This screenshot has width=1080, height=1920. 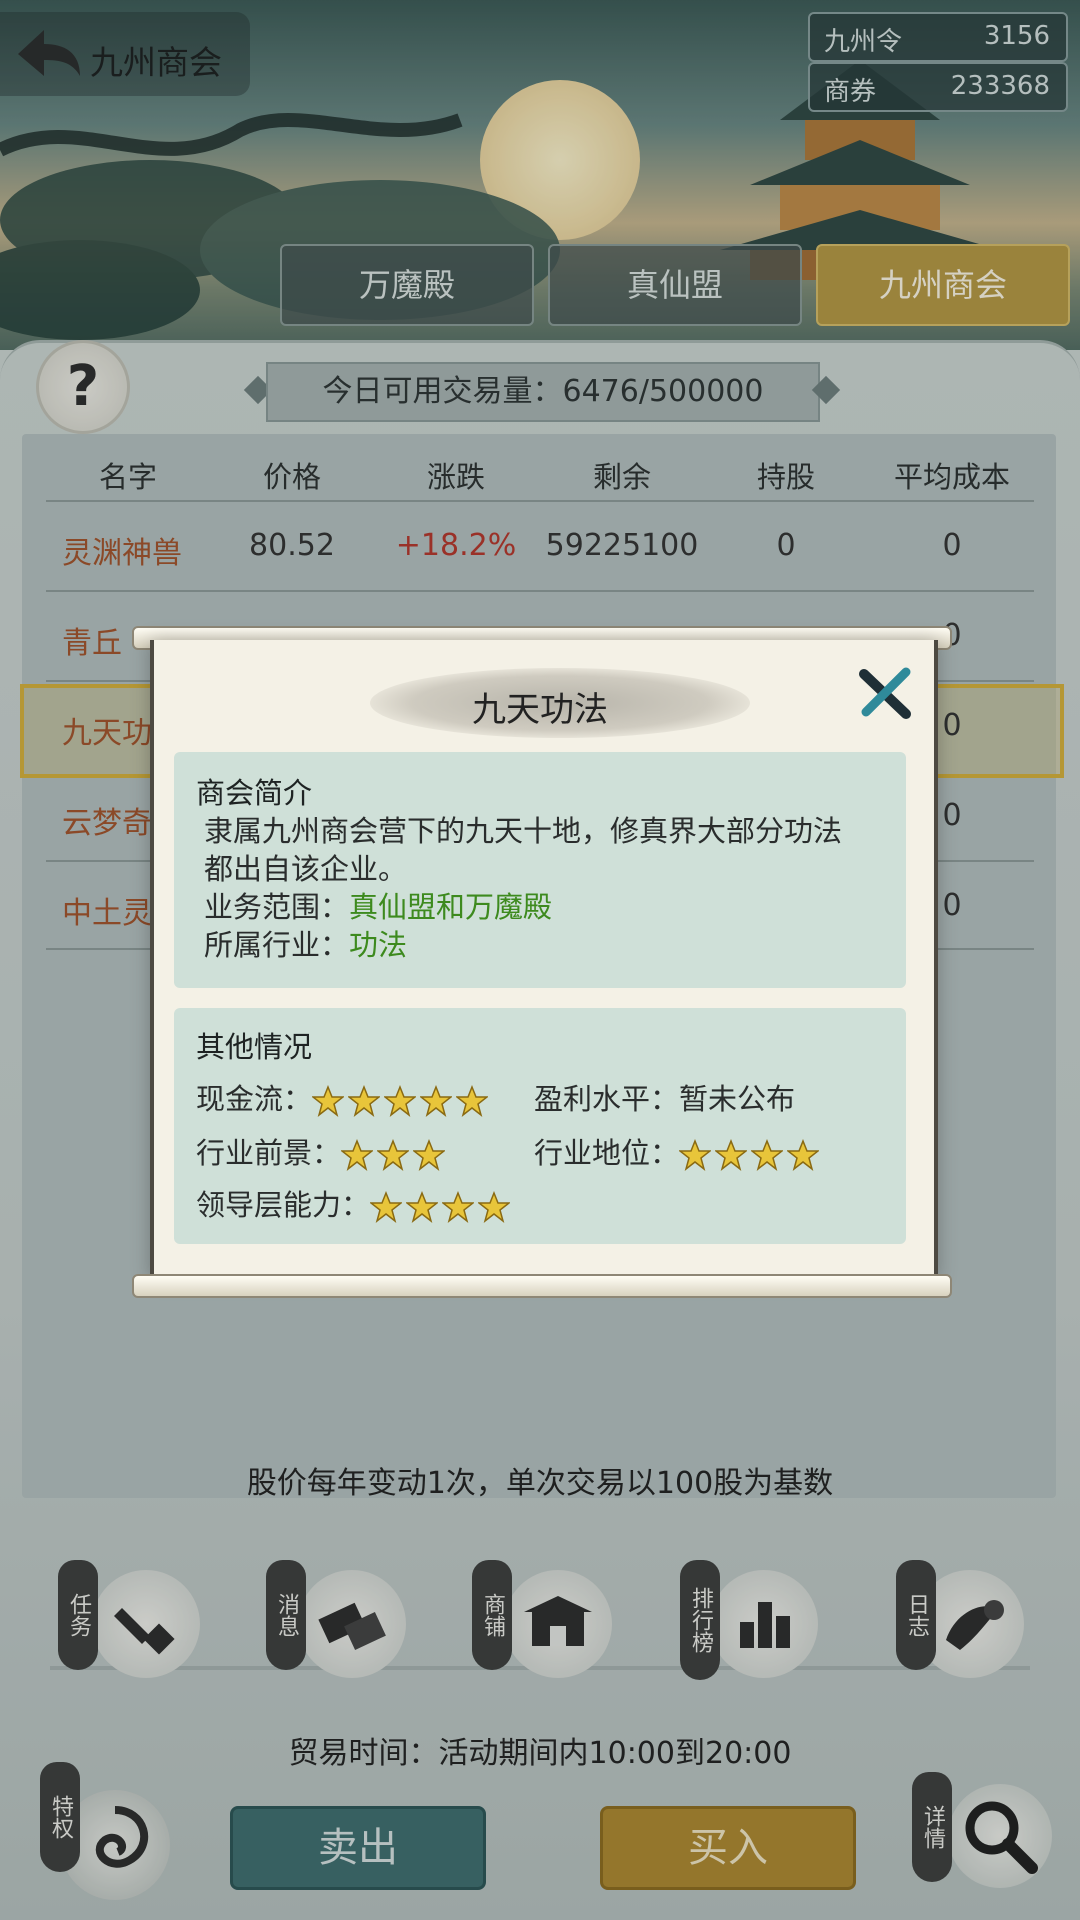 What do you see at coordinates (254, 1047) in the screenshot?
I see `other-heading: 其他情况` at bounding box center [254, 1047].